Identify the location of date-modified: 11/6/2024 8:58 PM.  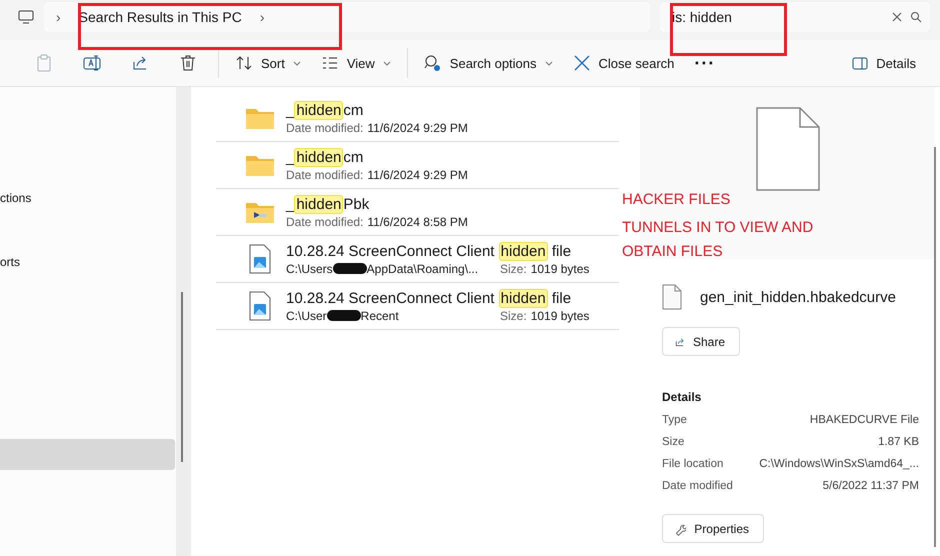
(417, 221).